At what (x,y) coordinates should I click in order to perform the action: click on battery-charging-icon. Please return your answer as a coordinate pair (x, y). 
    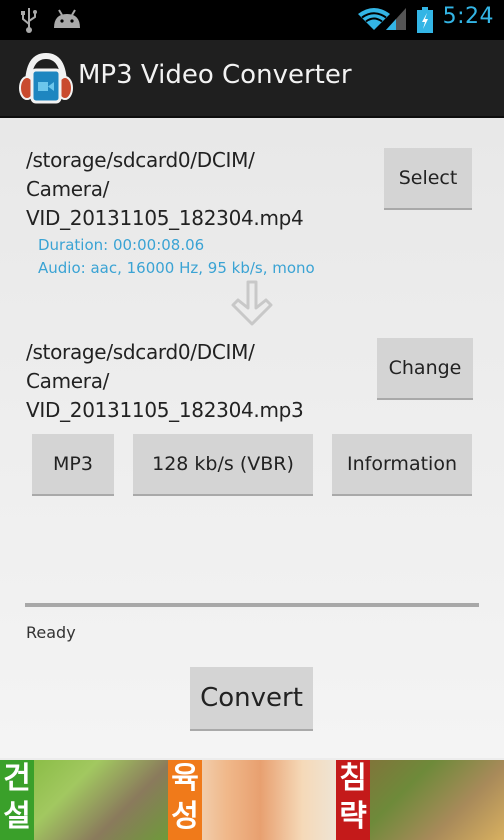
    Looking at the image, I should click on (425, 20).